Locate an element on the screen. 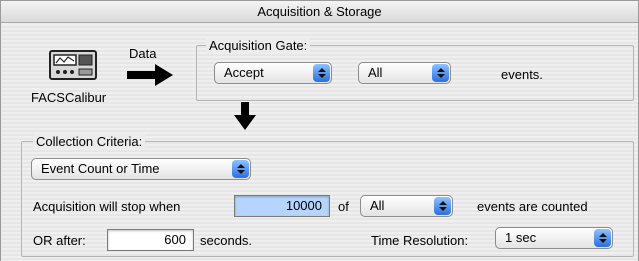  data-arrow-icon is located at coordinates (150, 75).